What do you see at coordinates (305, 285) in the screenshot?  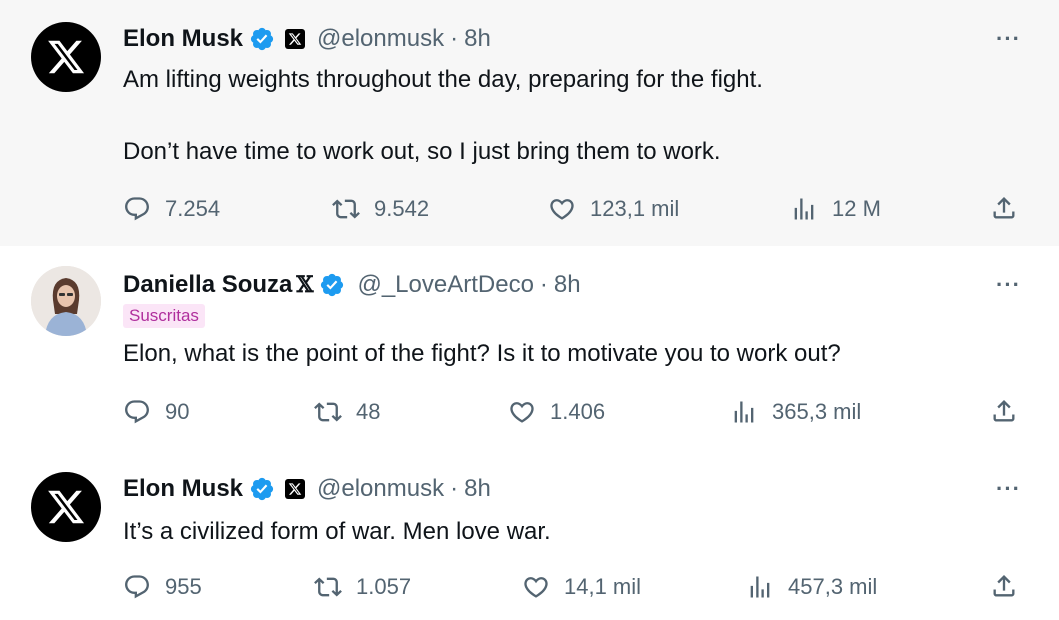 I see `name-x-symbol: 𝕏` at bounding box center [305, 285].